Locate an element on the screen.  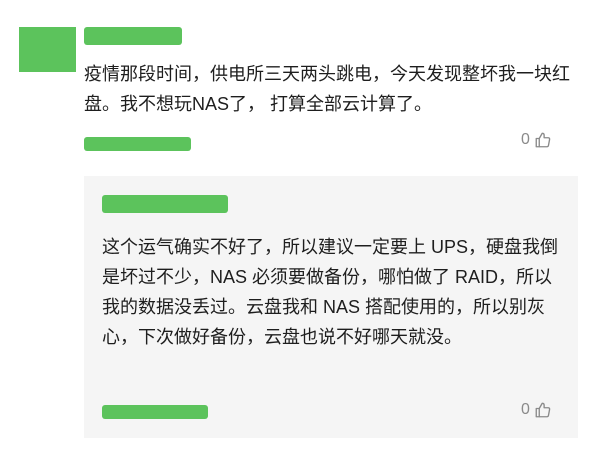
comment-avatar is located at coordinates (47, 49).